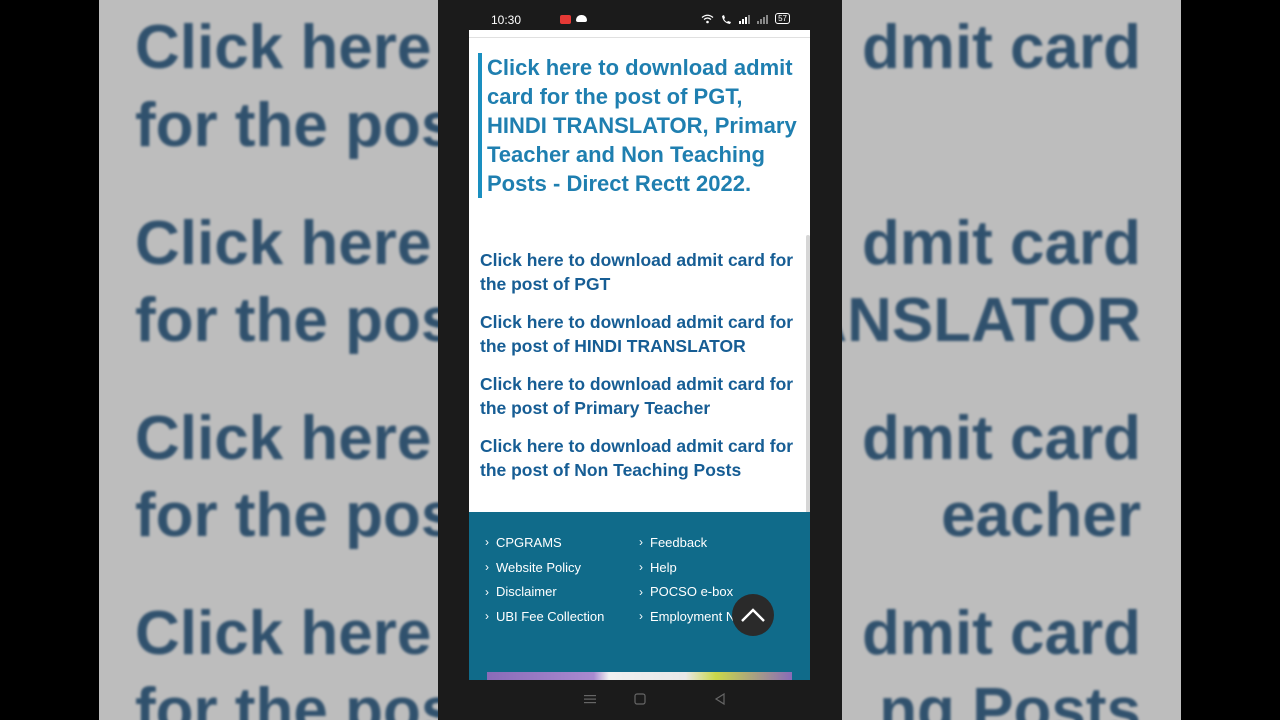 The width and height of the screenshot is (1280, 720). I want to click on cloud-icon, so click(581, 18).